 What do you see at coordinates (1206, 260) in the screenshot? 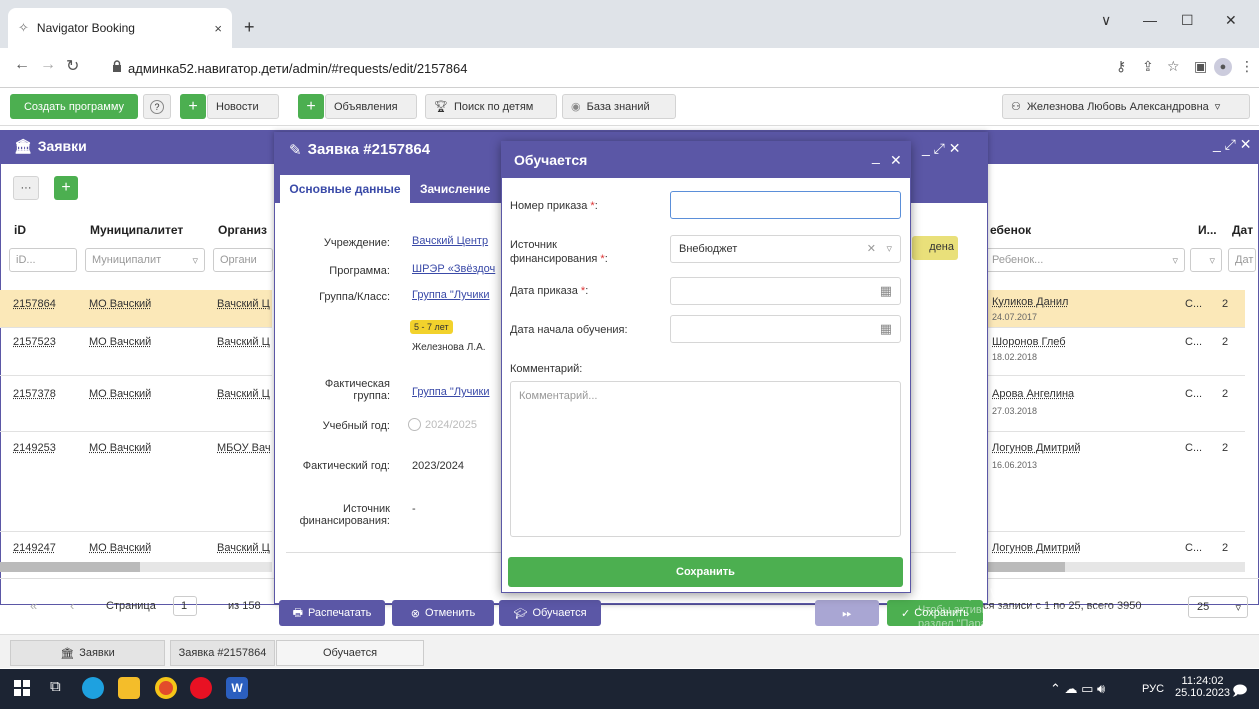
I see `filter-i-select: ▿` at bounding box center [1206, 260].